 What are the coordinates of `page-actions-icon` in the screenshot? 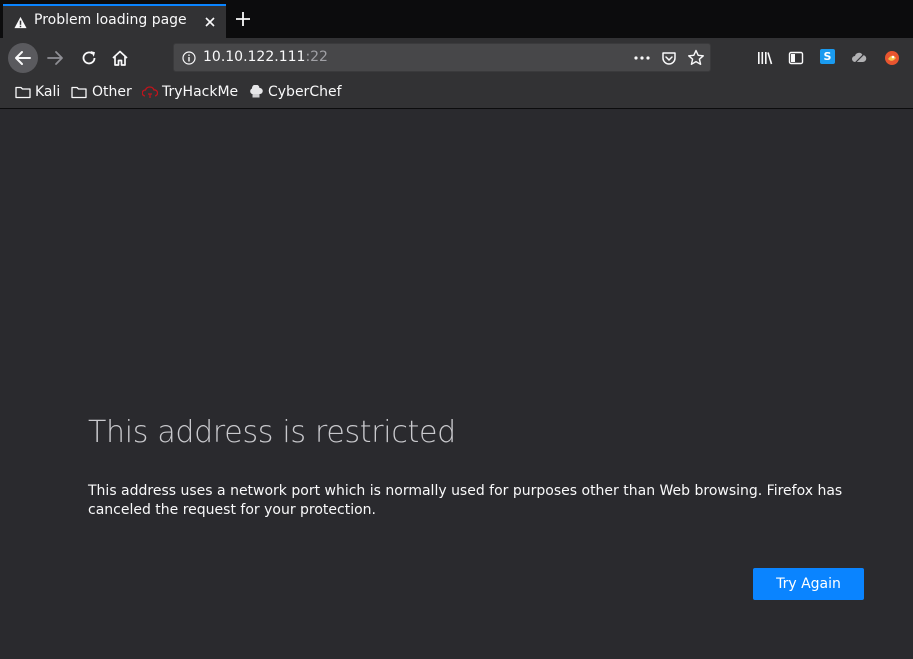 It's located at (642, 58).